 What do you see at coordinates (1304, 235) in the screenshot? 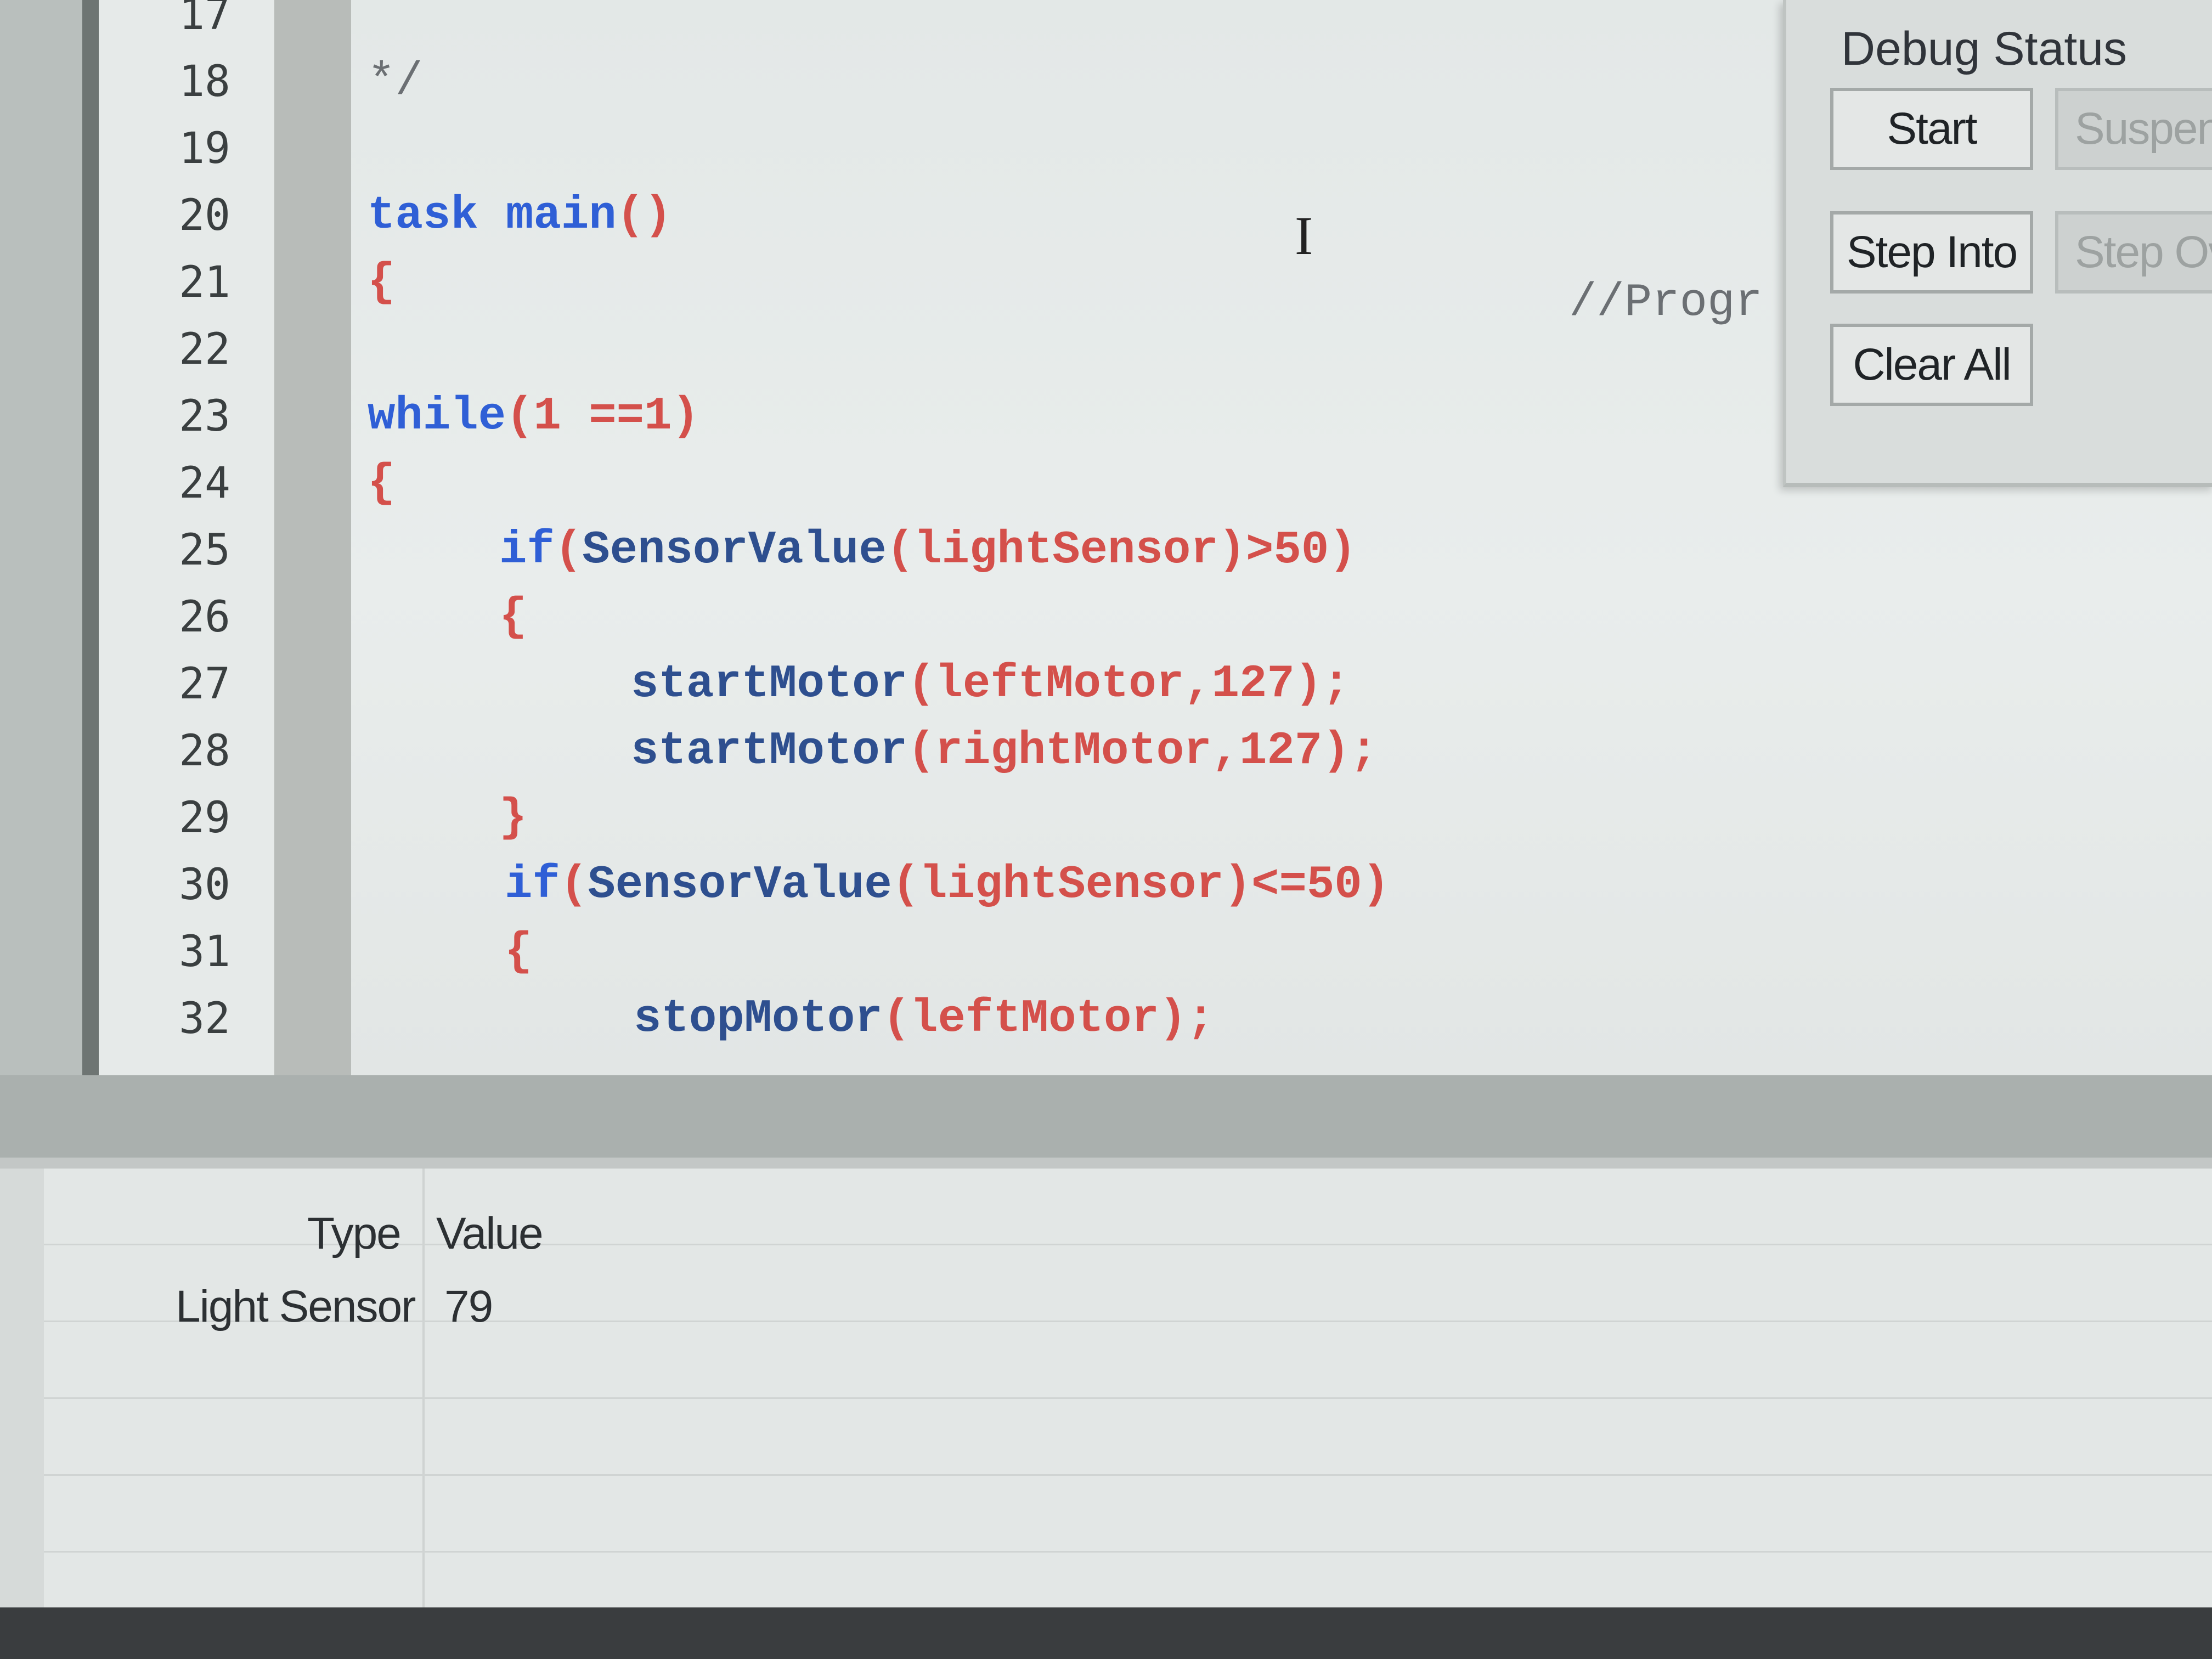
I see `text-cursor-icon: I` at bounding box center [1304, 235].